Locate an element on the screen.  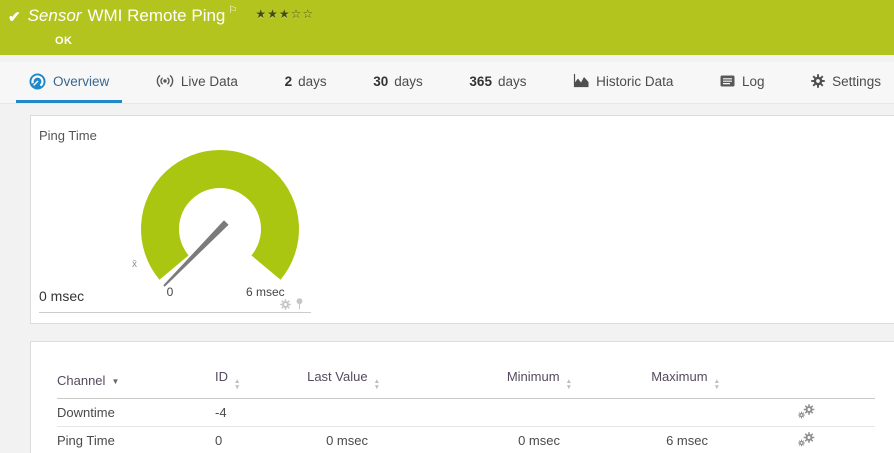
flag-icon: ⚐ is located at coordinates (232, 10).